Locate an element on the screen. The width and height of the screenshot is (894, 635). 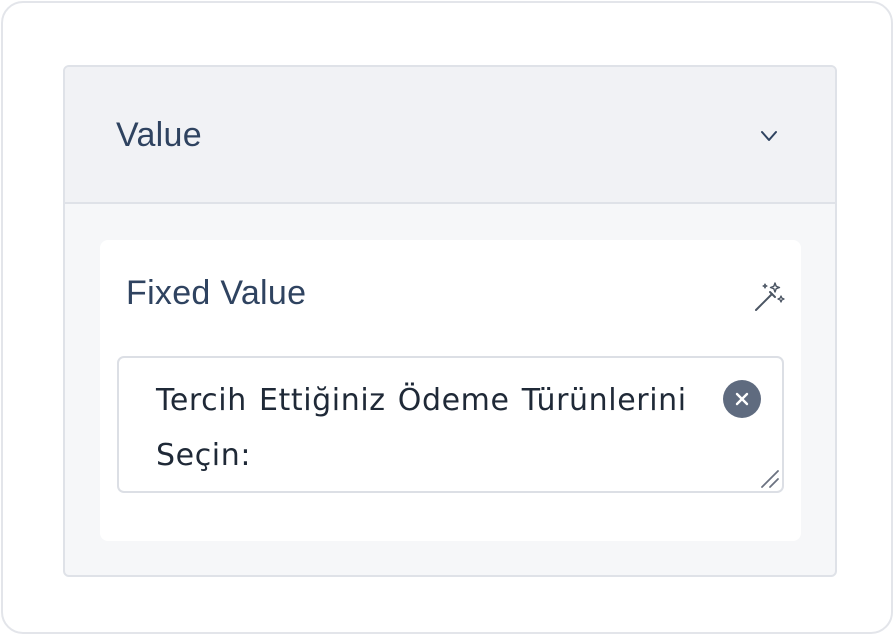
field-label: Fixed Value is located at coordinates (216, 293).